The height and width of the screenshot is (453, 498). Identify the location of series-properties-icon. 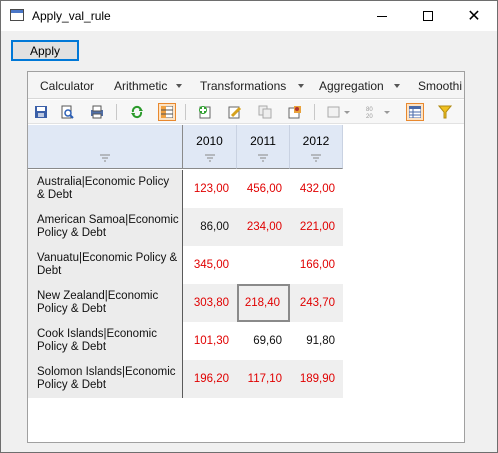
(295, 112).